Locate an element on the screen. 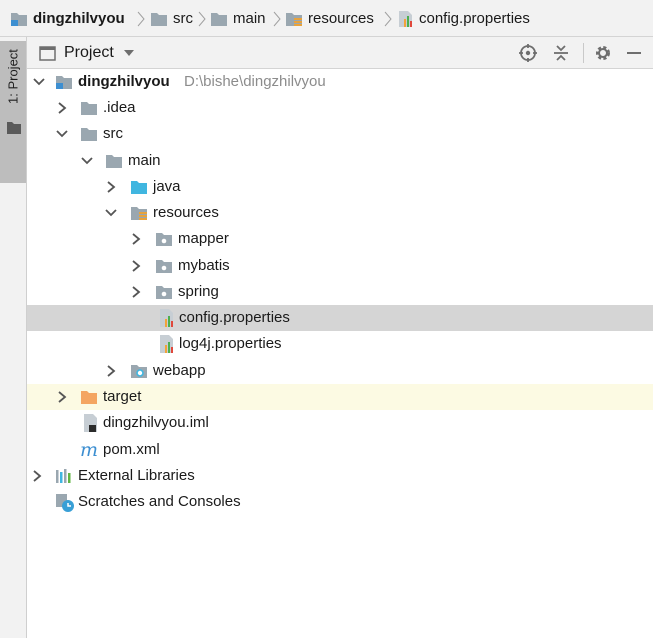 The image size is (653, 638). tree-row-label: config.properties is located at coordinates (234, 317).